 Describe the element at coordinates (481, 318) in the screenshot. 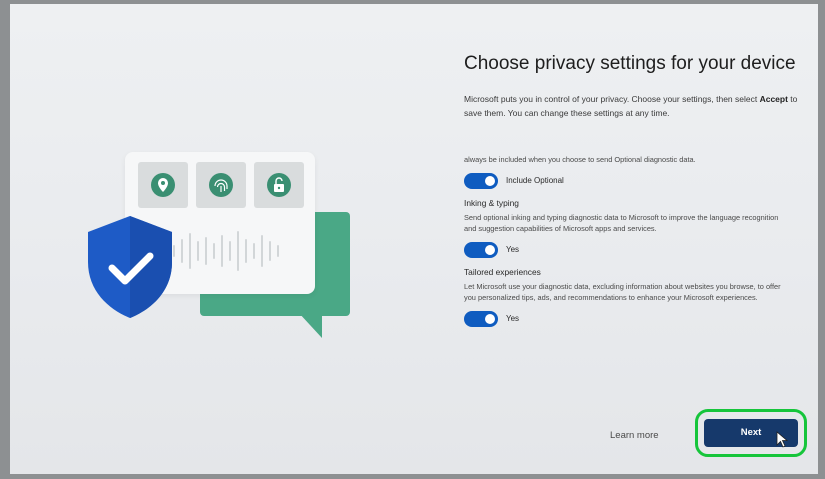

I see `tailored-experiences-toggle` at that location.